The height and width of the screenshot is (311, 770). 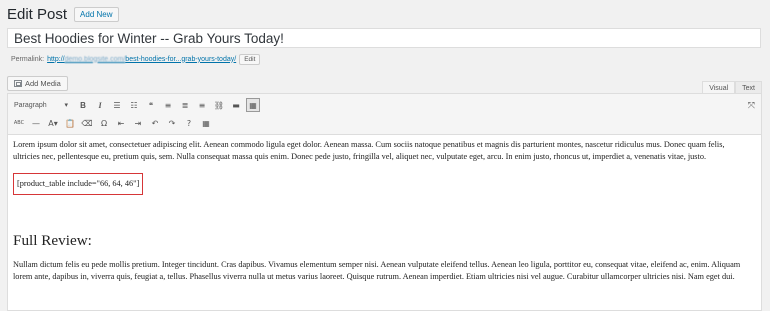 I want to click on italic-button: I, so click(x=100, y=105).